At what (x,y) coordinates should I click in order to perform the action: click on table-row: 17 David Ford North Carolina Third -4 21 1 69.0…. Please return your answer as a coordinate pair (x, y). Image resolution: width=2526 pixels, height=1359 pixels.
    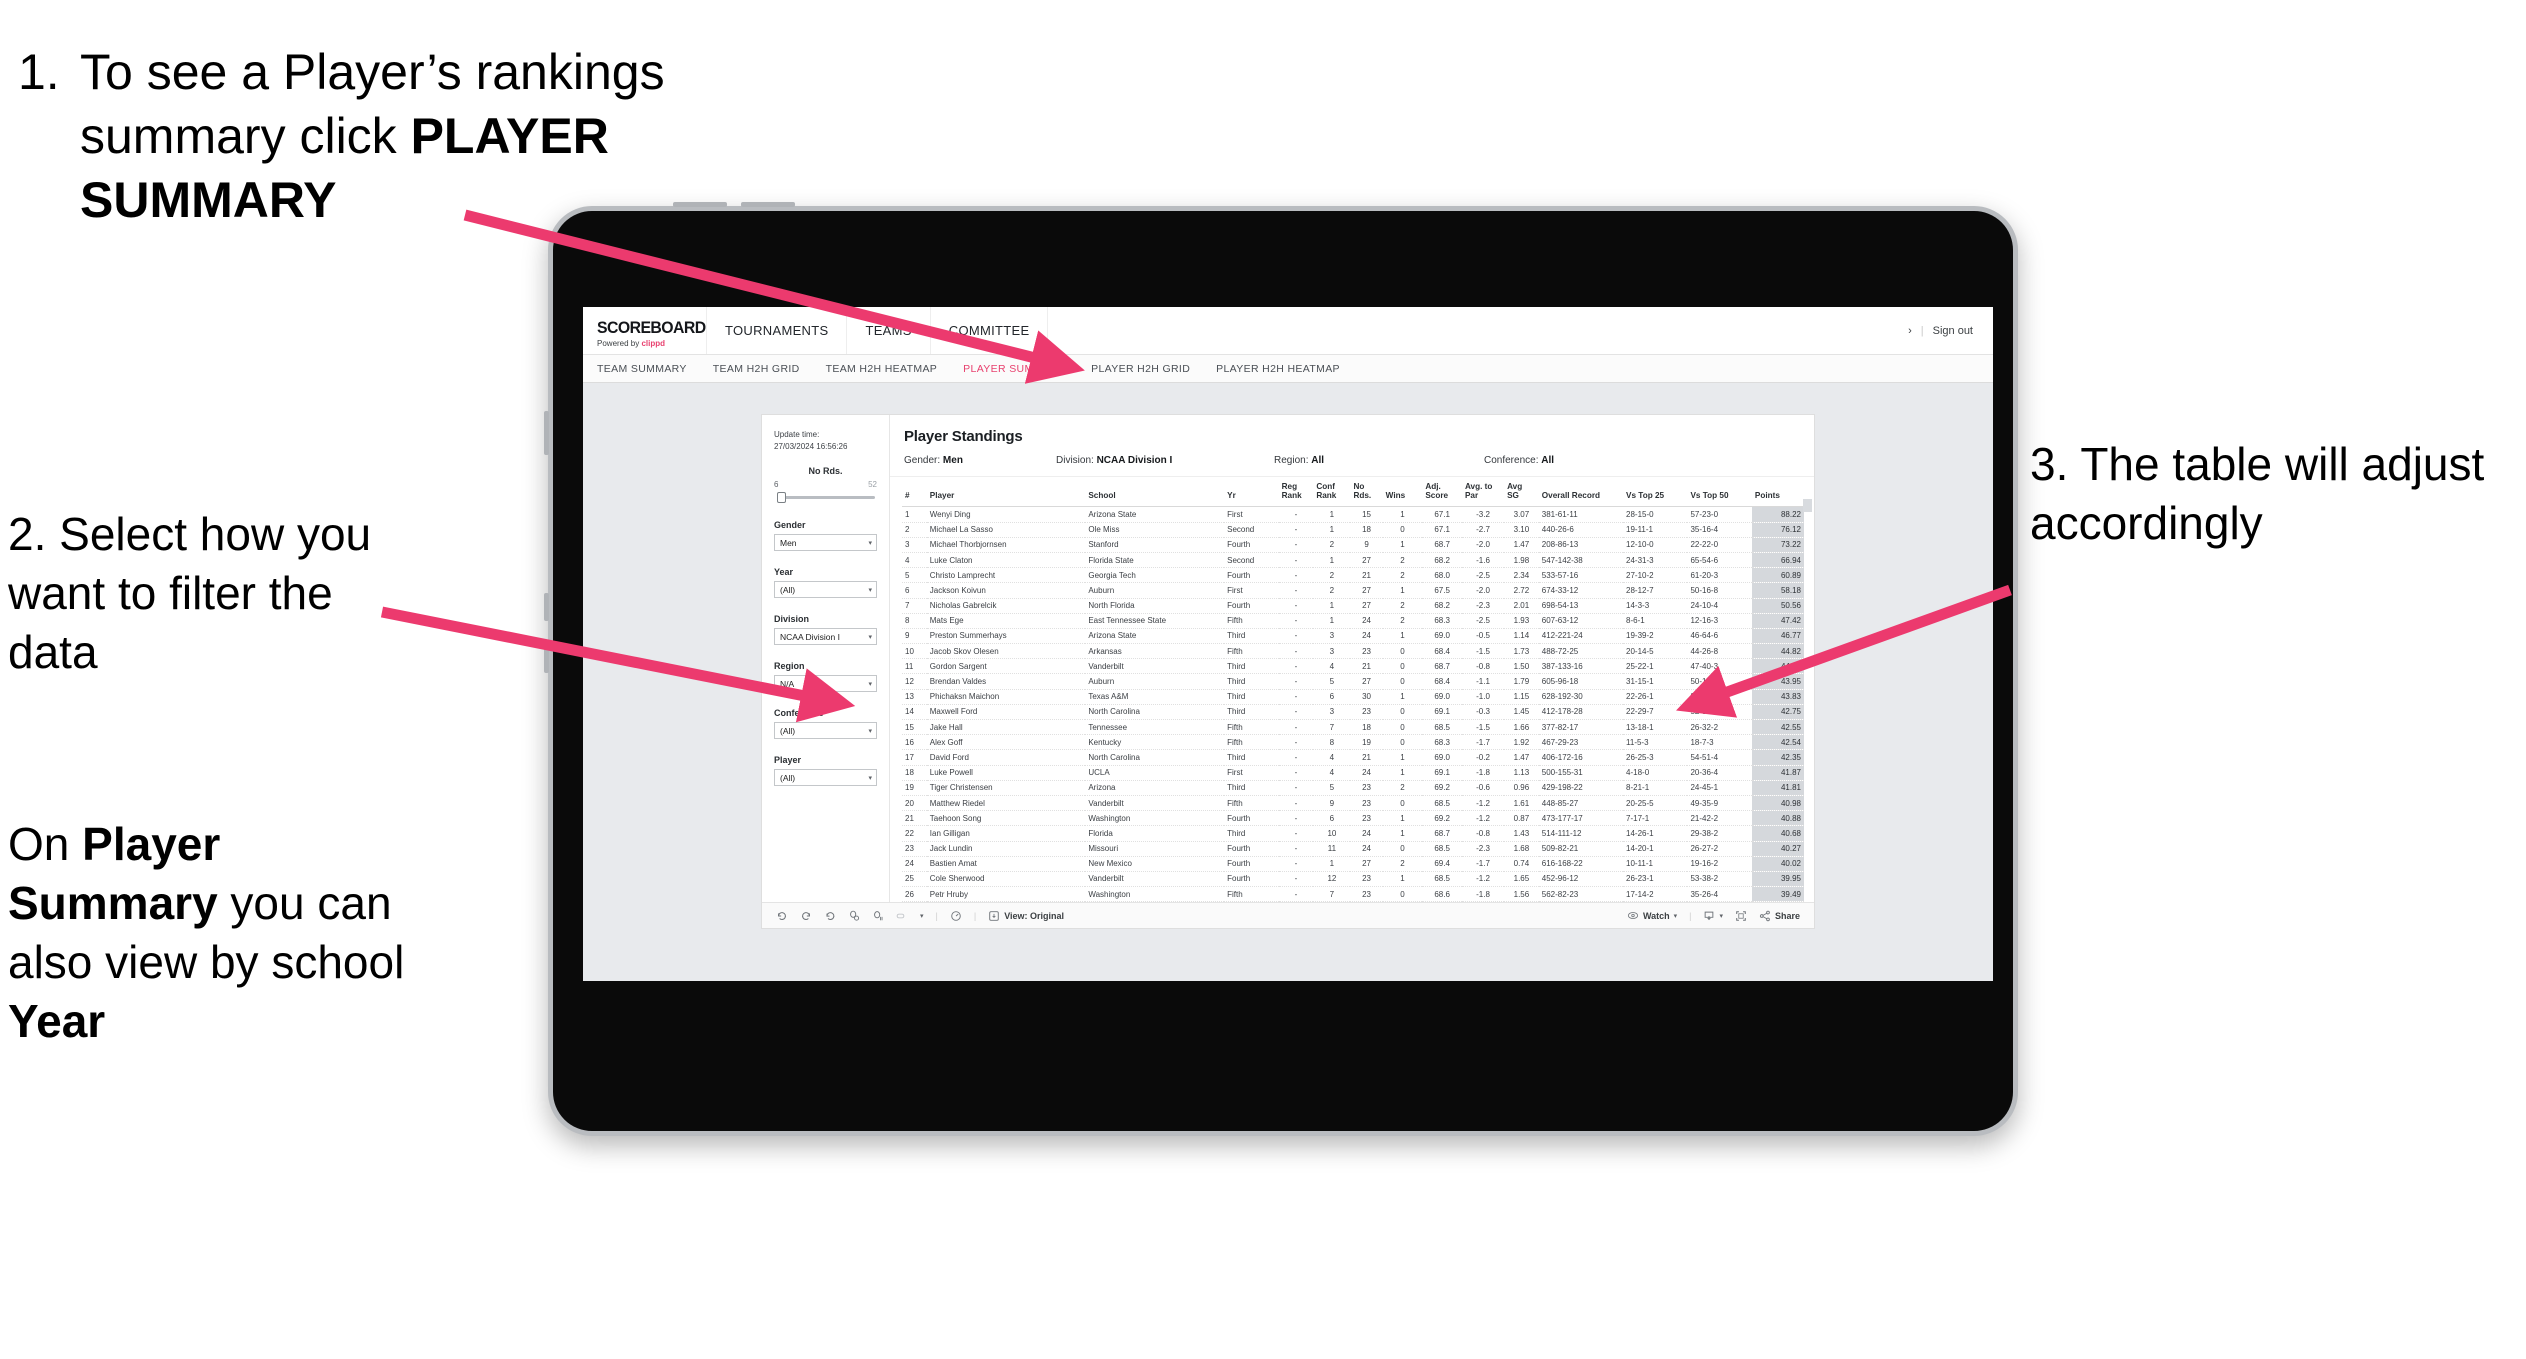
    Looking at the image, I should click on (1353, 757).